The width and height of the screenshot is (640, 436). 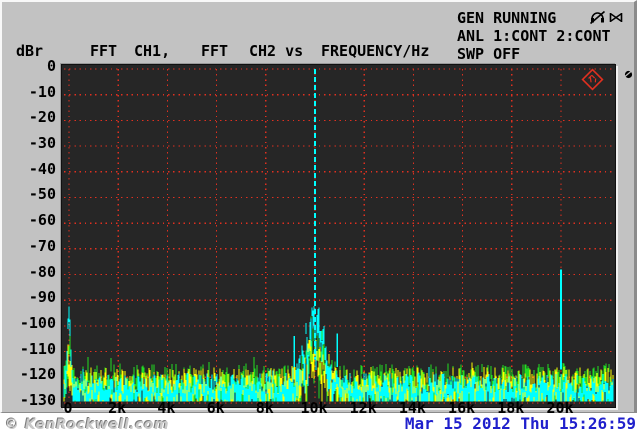 I want to click on y-tick-label: -10, so click(x=42, y=91).